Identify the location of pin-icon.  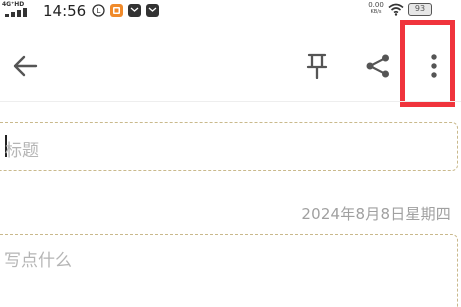
(317, 66).